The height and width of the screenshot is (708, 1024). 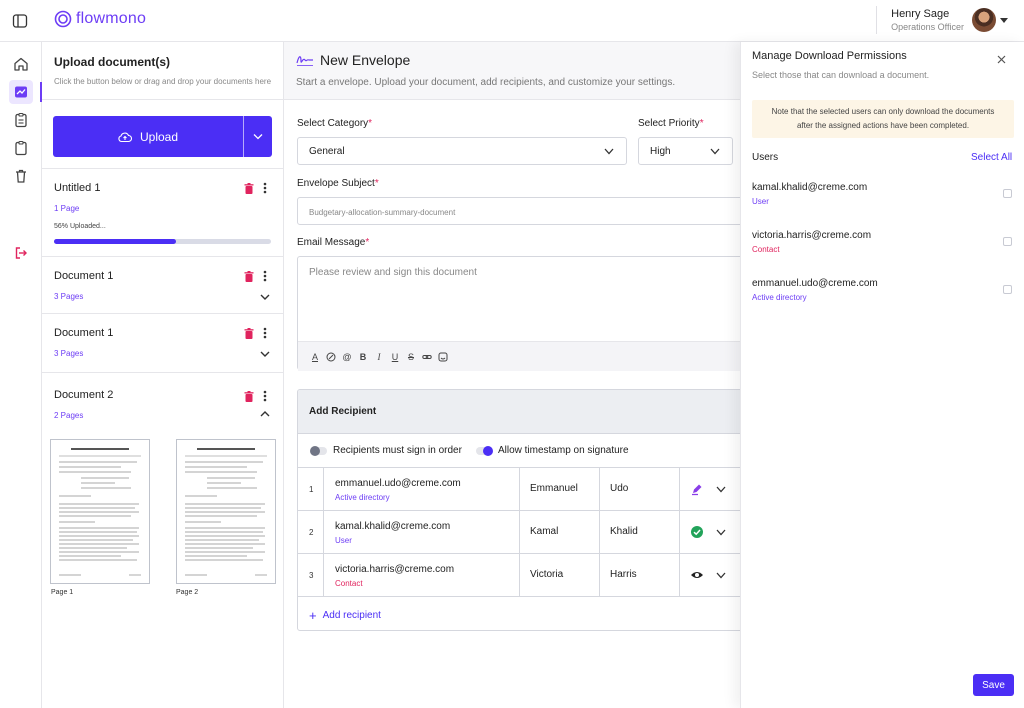 I want to click on category-select: General, so click(x=462, y=151).